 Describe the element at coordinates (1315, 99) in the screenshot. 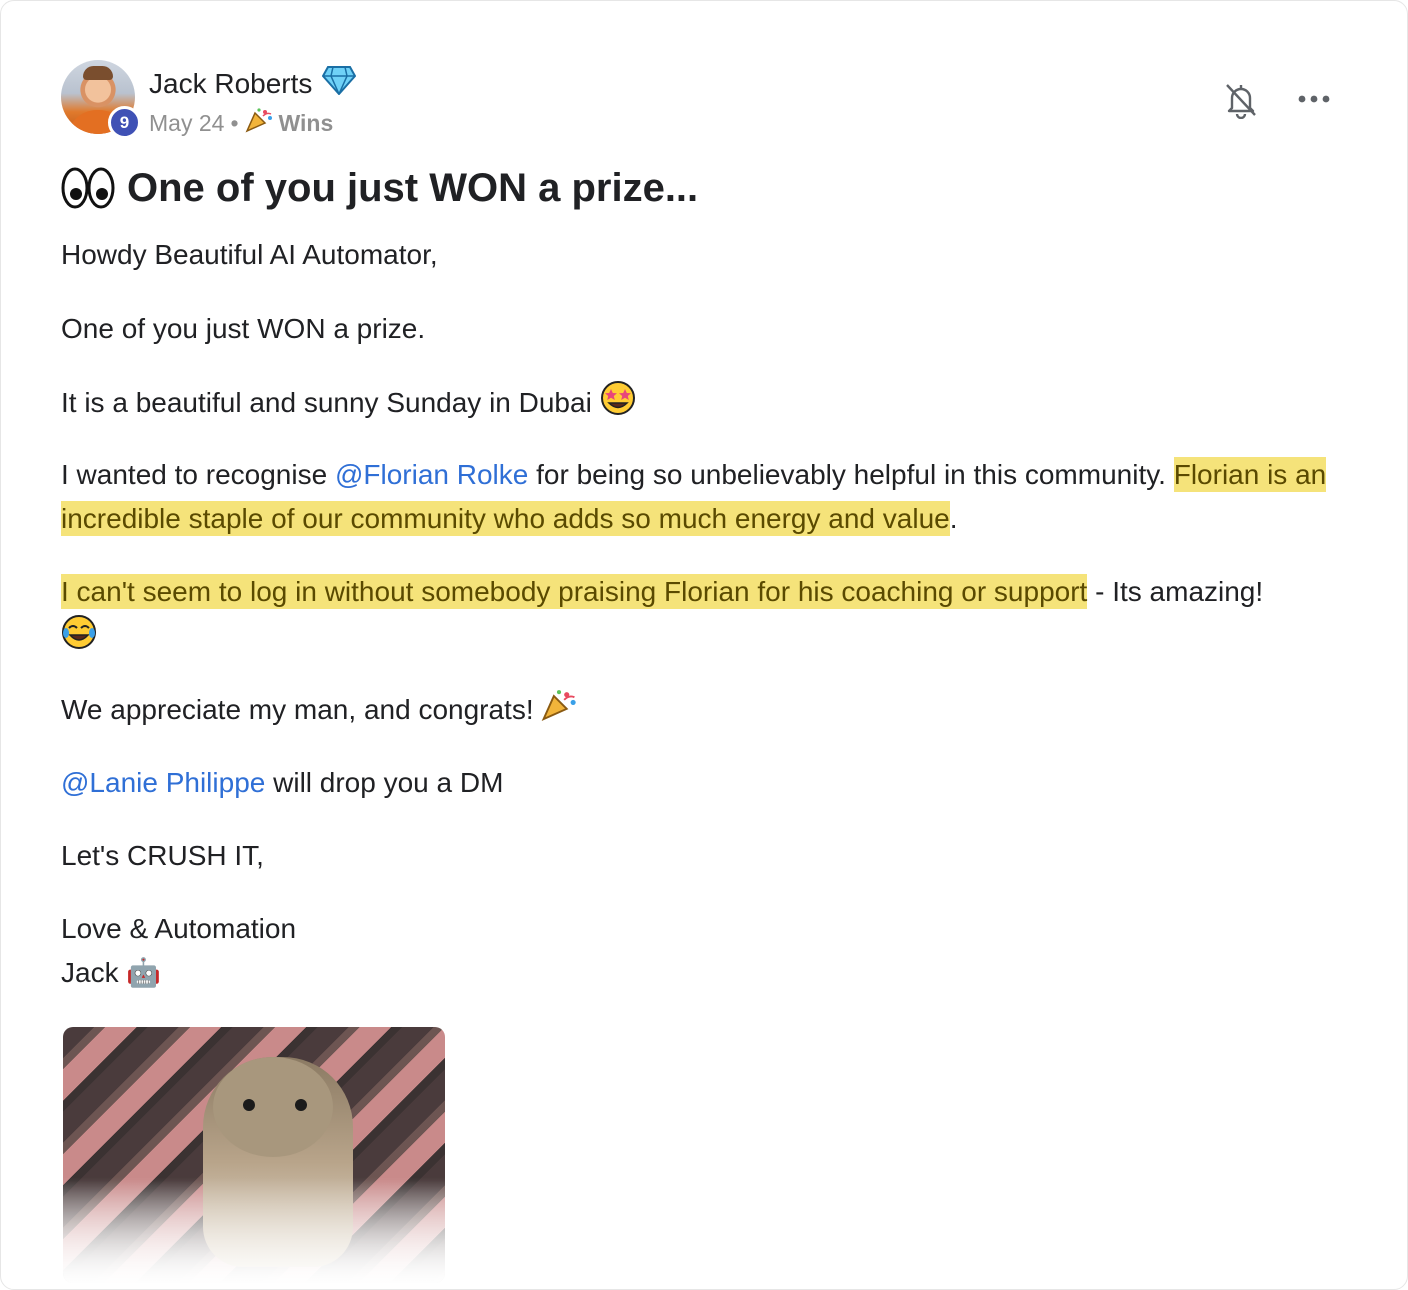

I see `more-options-icon` at that location.